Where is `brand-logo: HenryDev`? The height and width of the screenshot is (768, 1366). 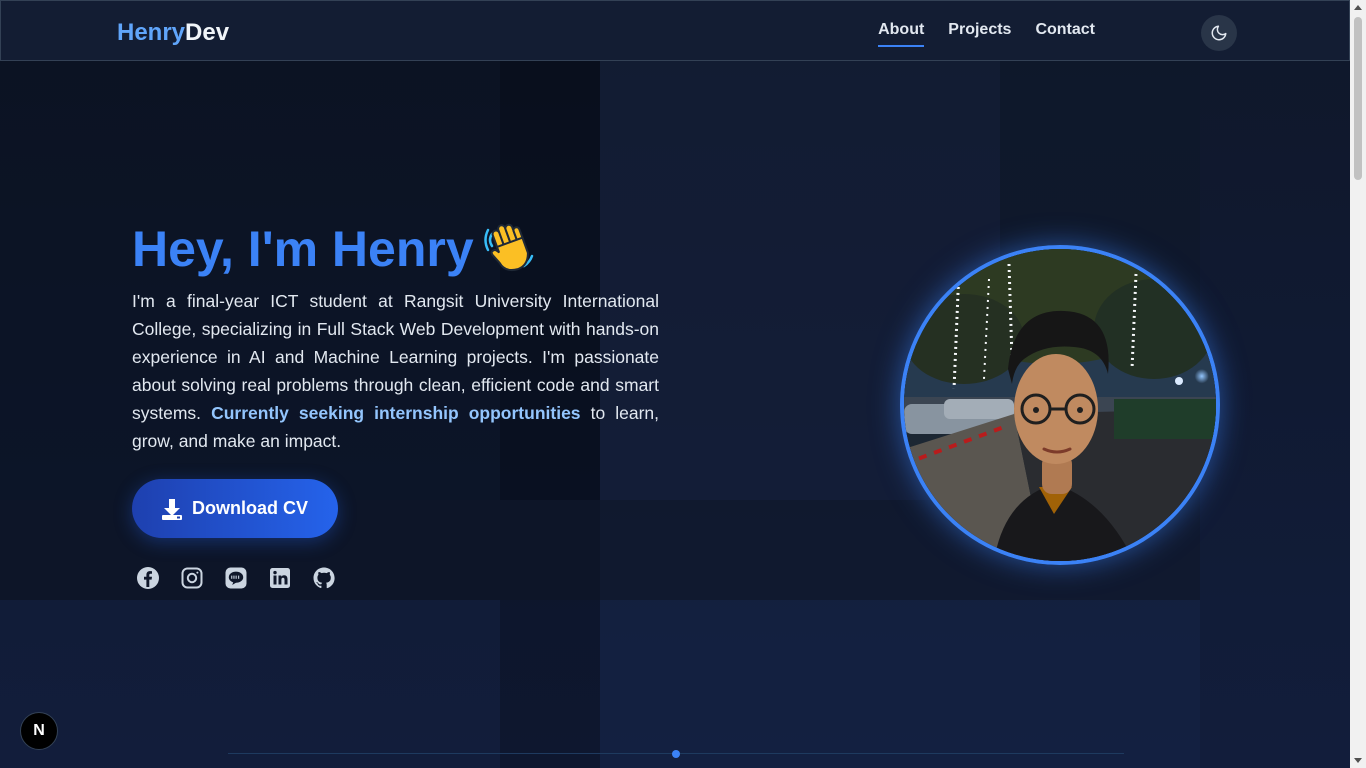 brand-logo: HenryDev is located at coordinates (173, 33).